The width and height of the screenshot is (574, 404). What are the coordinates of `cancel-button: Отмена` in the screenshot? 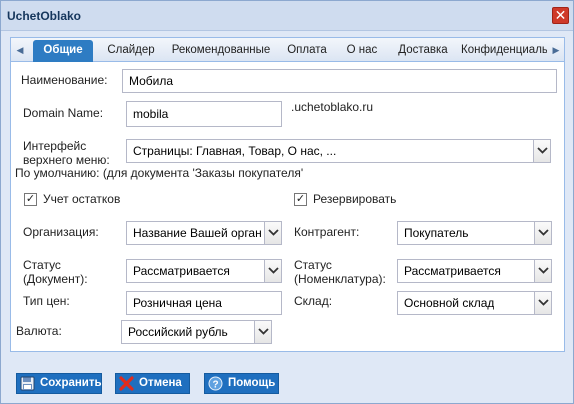 It's located at (152, 383).